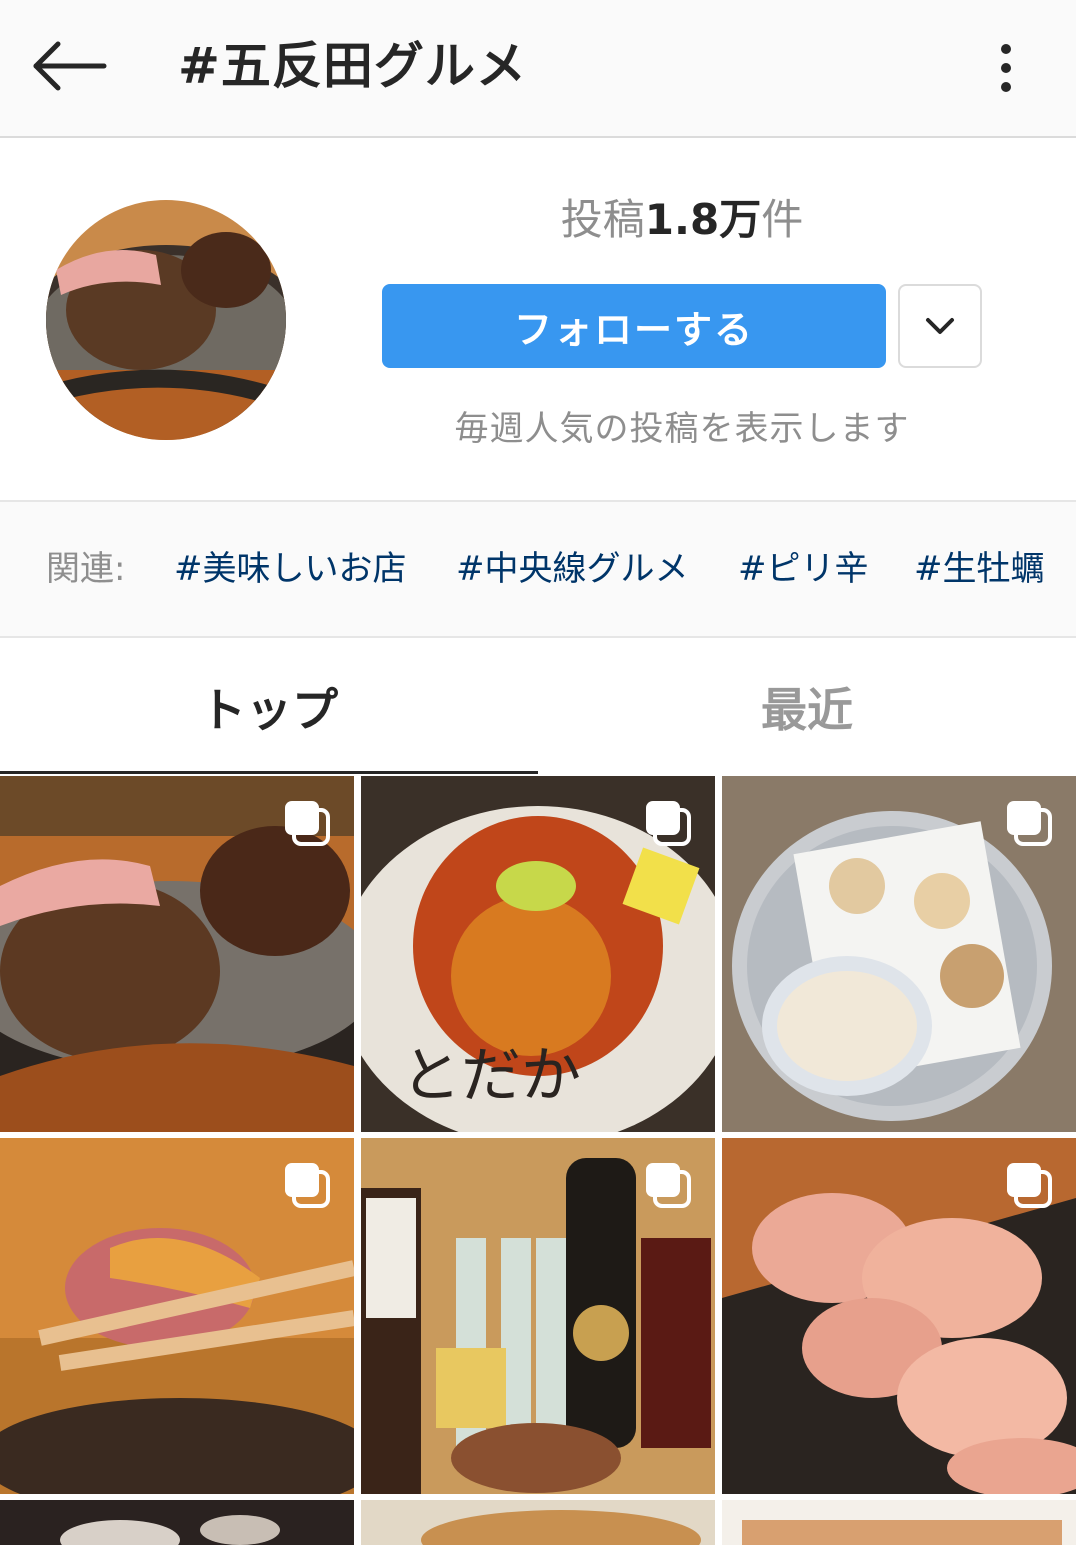 This screenshot has height=1545, width=1076. Describe the element at coordinates (807, 707) in the screenshot. I see `tab-recent: 最近` at that location.